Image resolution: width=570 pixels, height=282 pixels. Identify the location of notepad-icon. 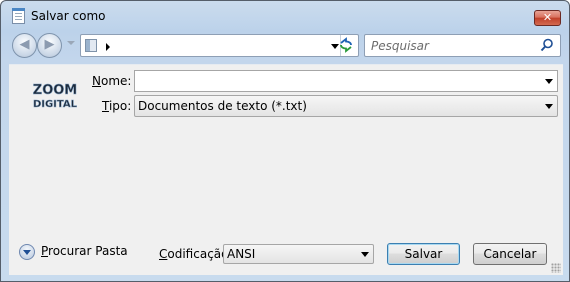
(18, 16).